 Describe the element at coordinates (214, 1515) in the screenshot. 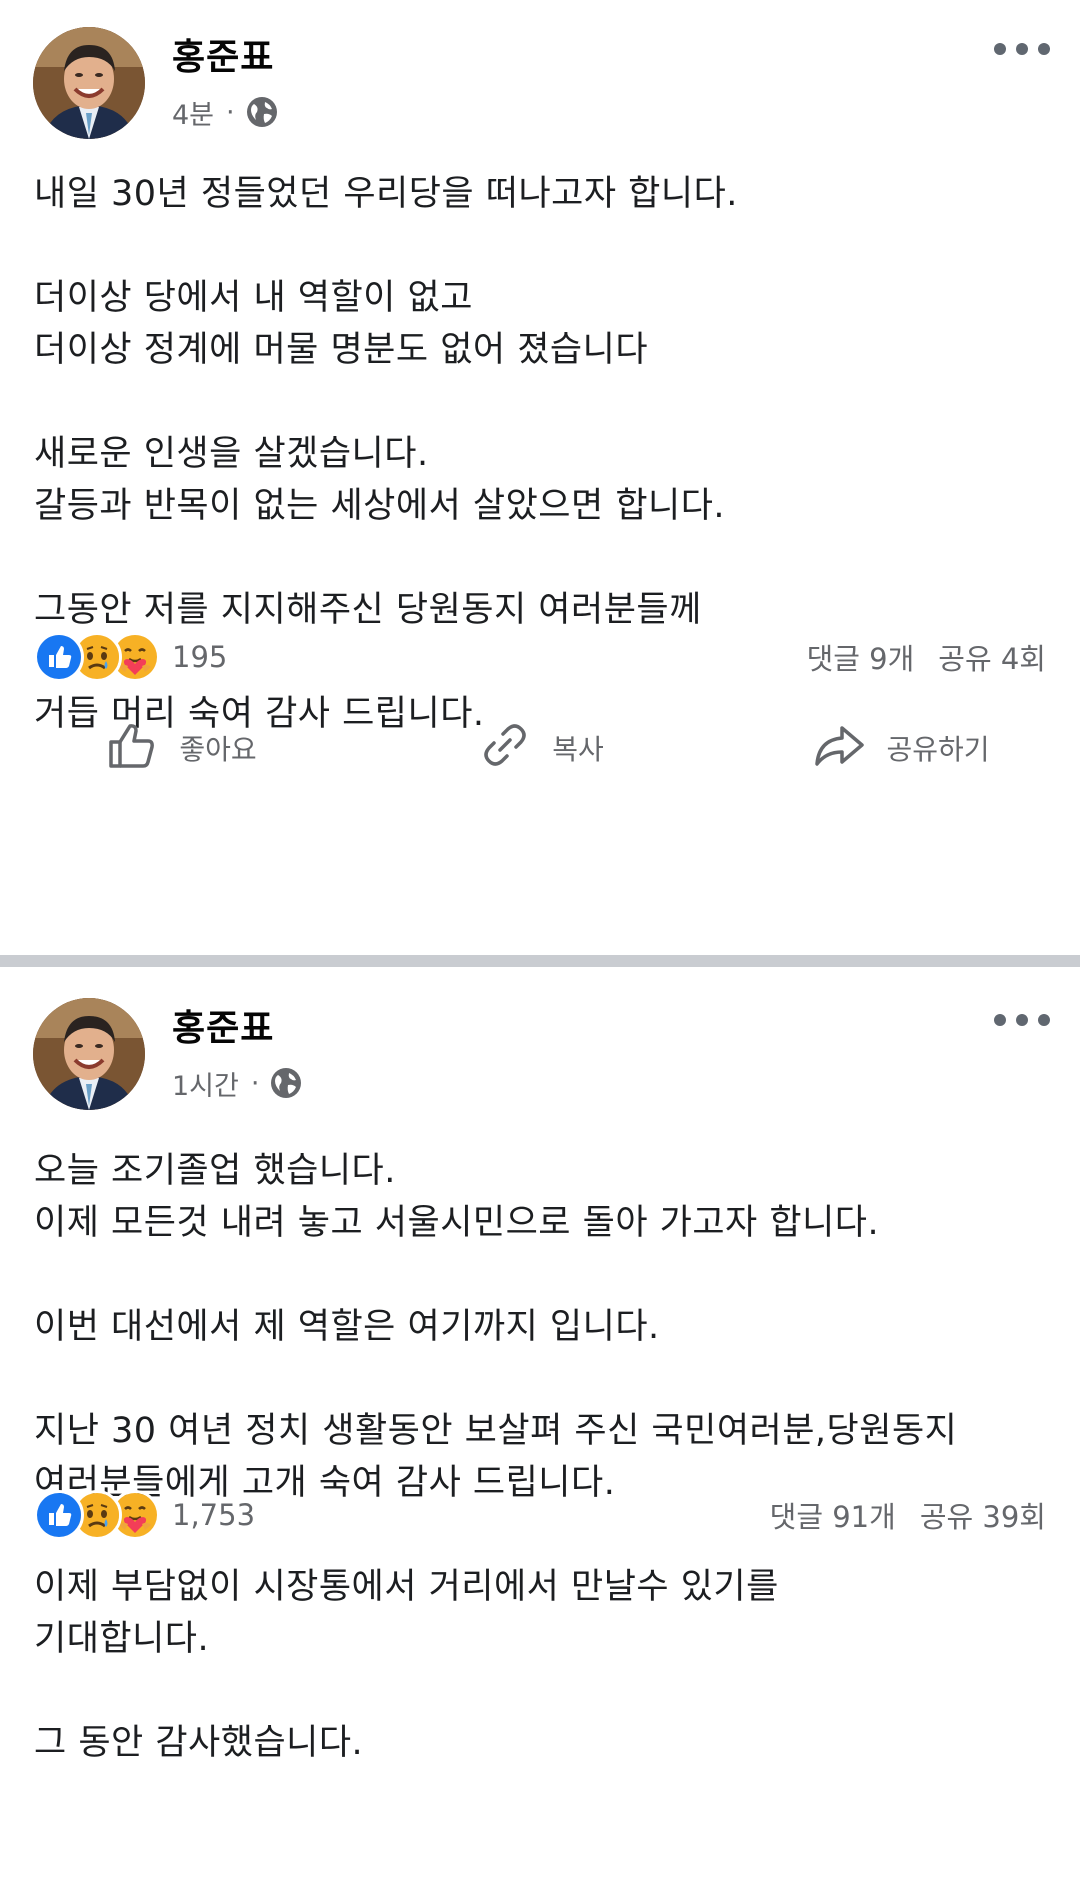

I see `reaction-count: 1,753` at that location.